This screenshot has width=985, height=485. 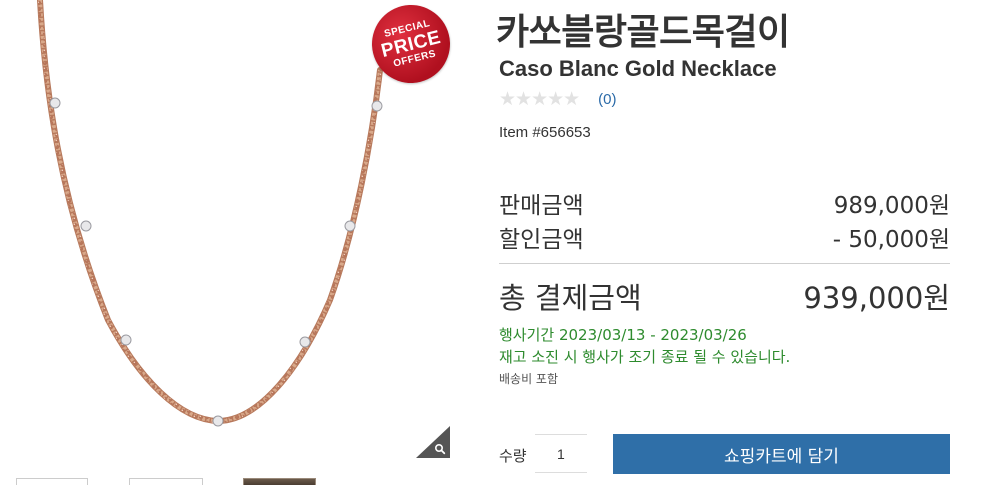 I want to click on item-number: Item #656653, so click(x=545, y=132).